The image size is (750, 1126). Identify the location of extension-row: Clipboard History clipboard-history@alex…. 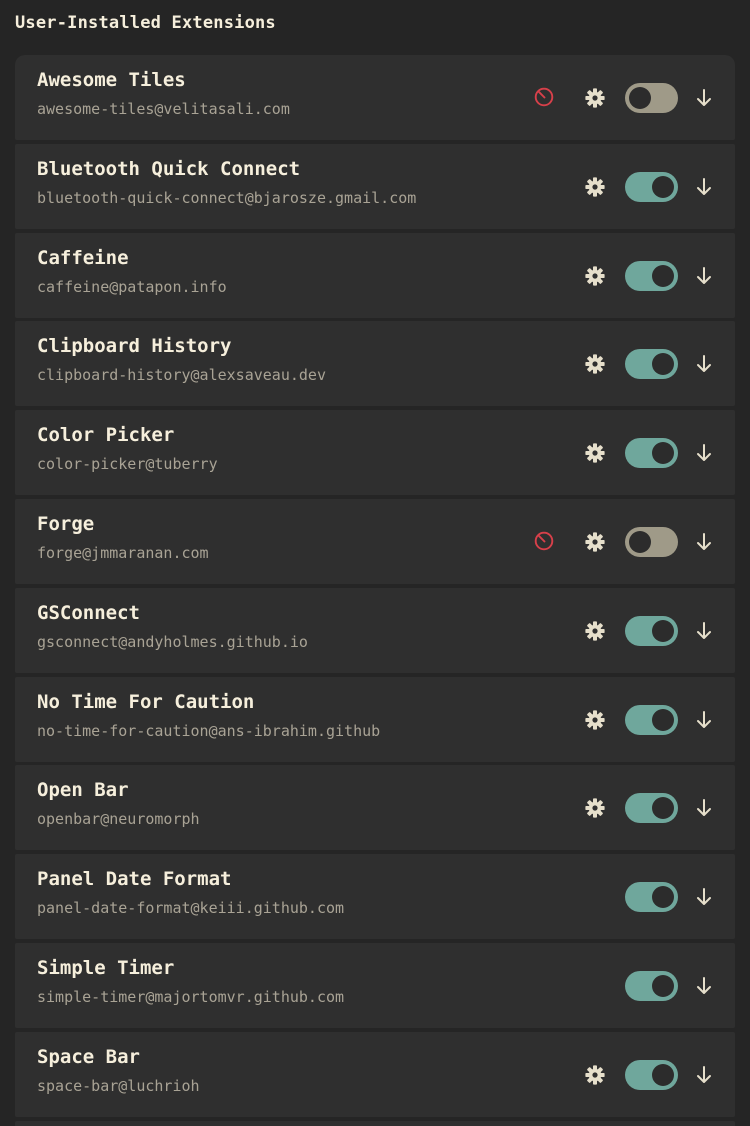
(375, 364).